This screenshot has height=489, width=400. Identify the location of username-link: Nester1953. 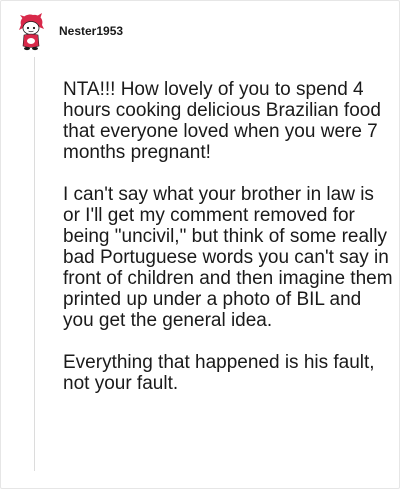
(91, 31).